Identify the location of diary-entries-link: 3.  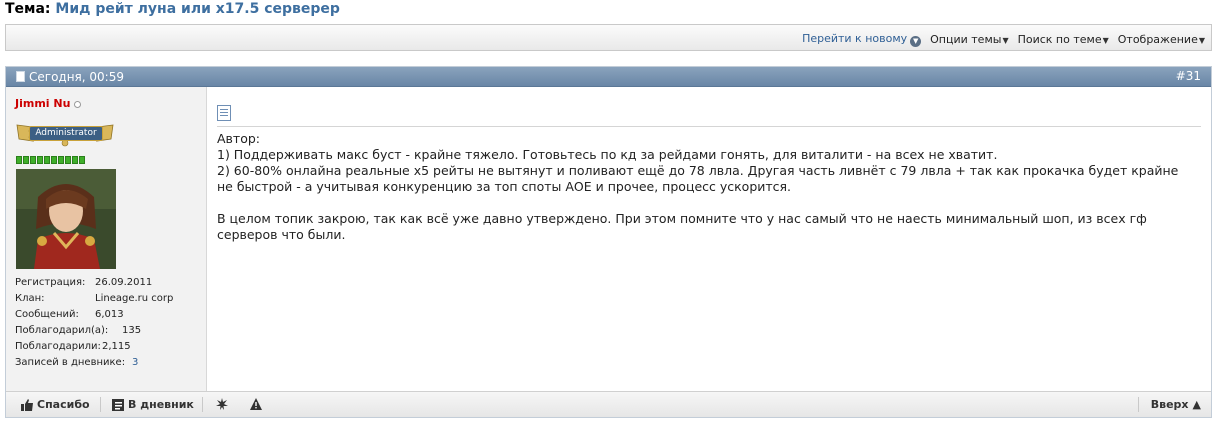
(135, 362).